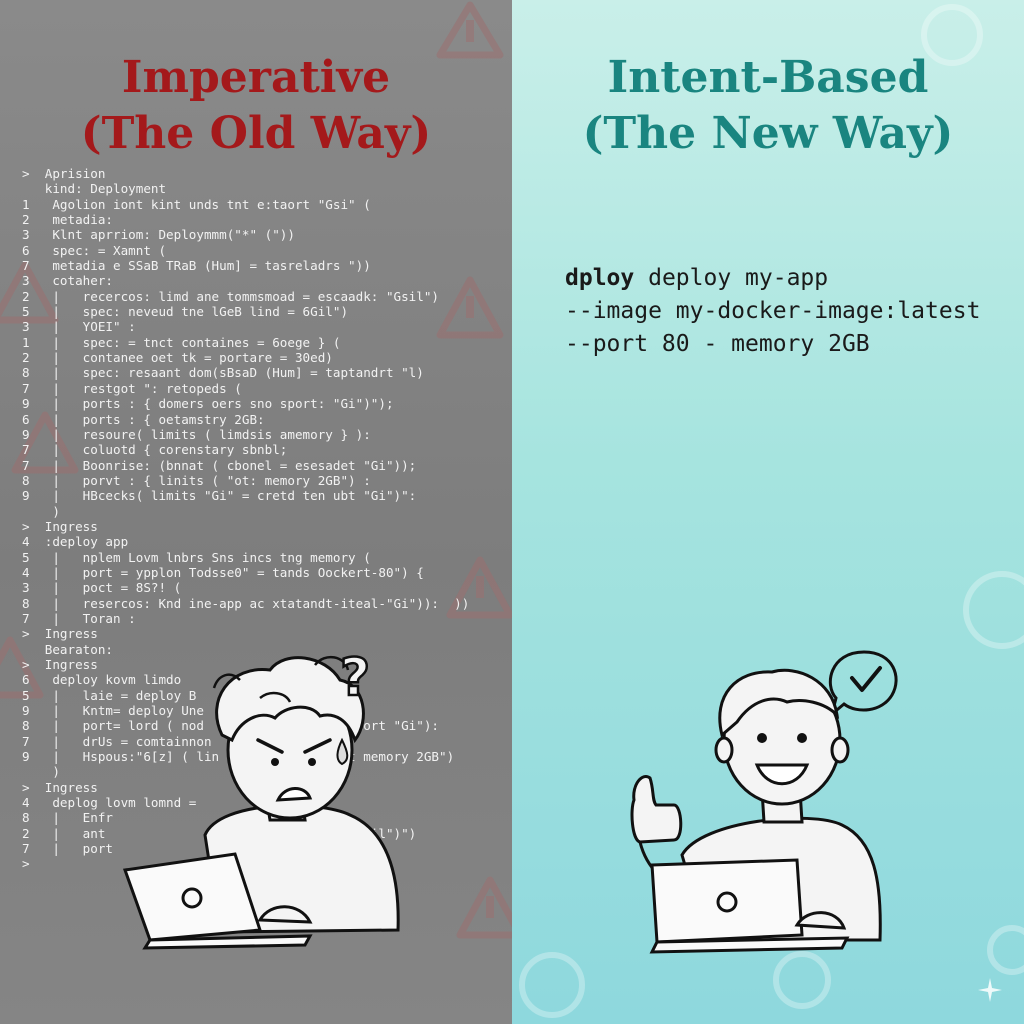 The height and width of the screenshot is (1024, 1024). What do you see at coordinates (67, 220) in the screenshot?
I see `code-line: 2 metadia:` at bounding box center [67, 220].